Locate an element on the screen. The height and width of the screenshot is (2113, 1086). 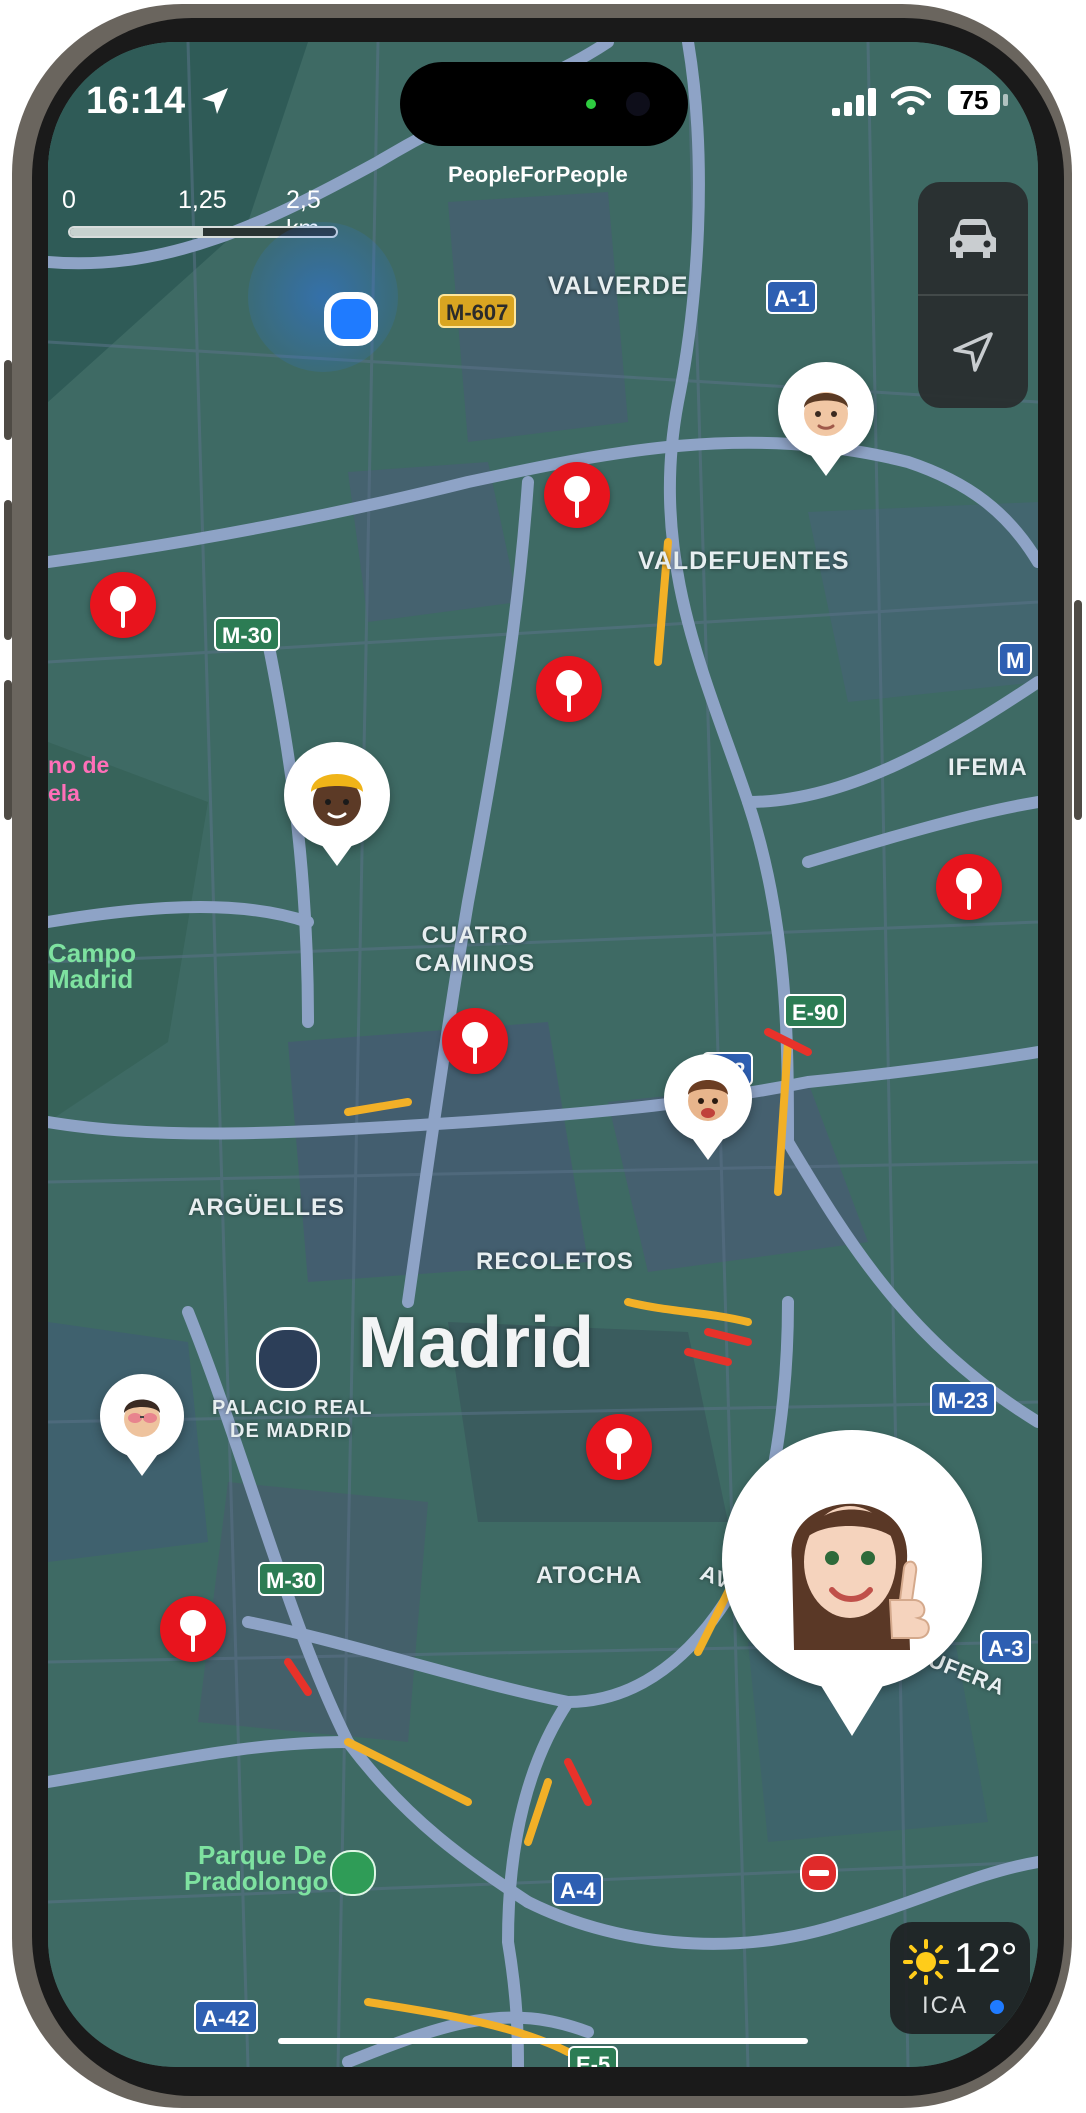
home-indicator is located at coordinates (543, 2041).